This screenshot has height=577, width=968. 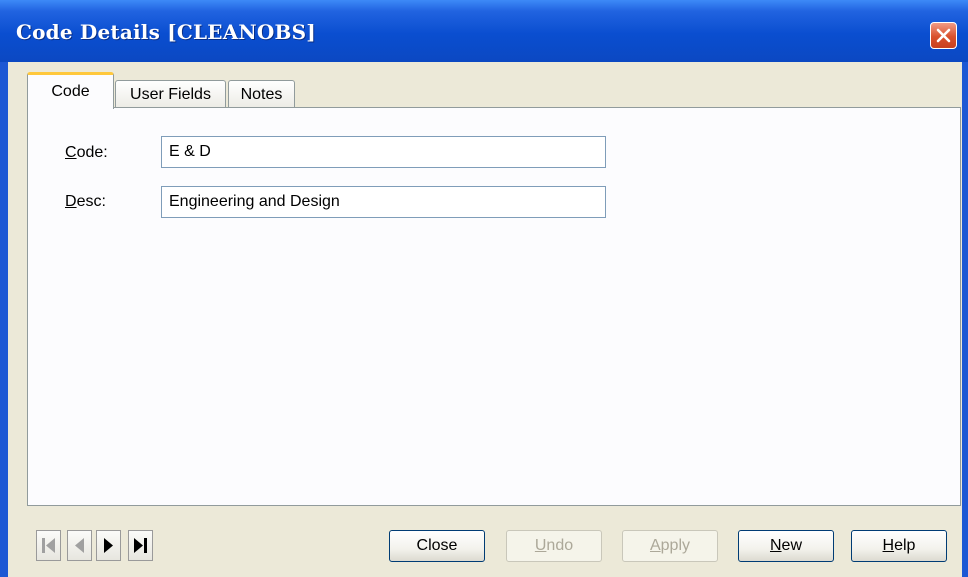 I want to click on help-button: Help, so click(x=899, y=546).